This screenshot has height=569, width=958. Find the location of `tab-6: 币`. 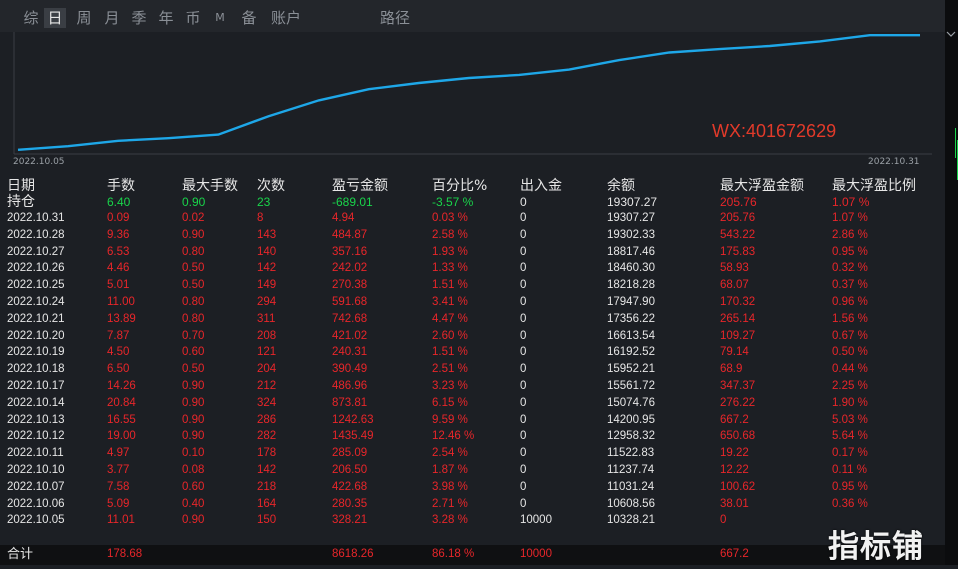

tab-6: 币 is located at coordinates (193, 18).